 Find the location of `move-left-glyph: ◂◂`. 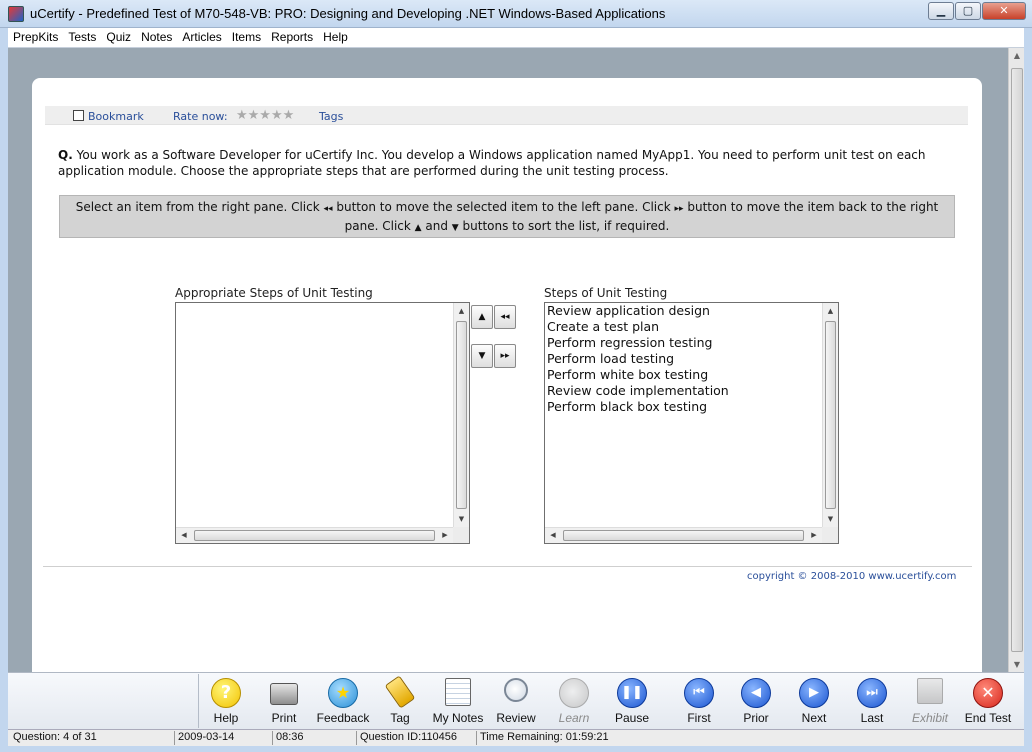

move-left-glyph: ◂◂ is located at coordinates (328, 209).